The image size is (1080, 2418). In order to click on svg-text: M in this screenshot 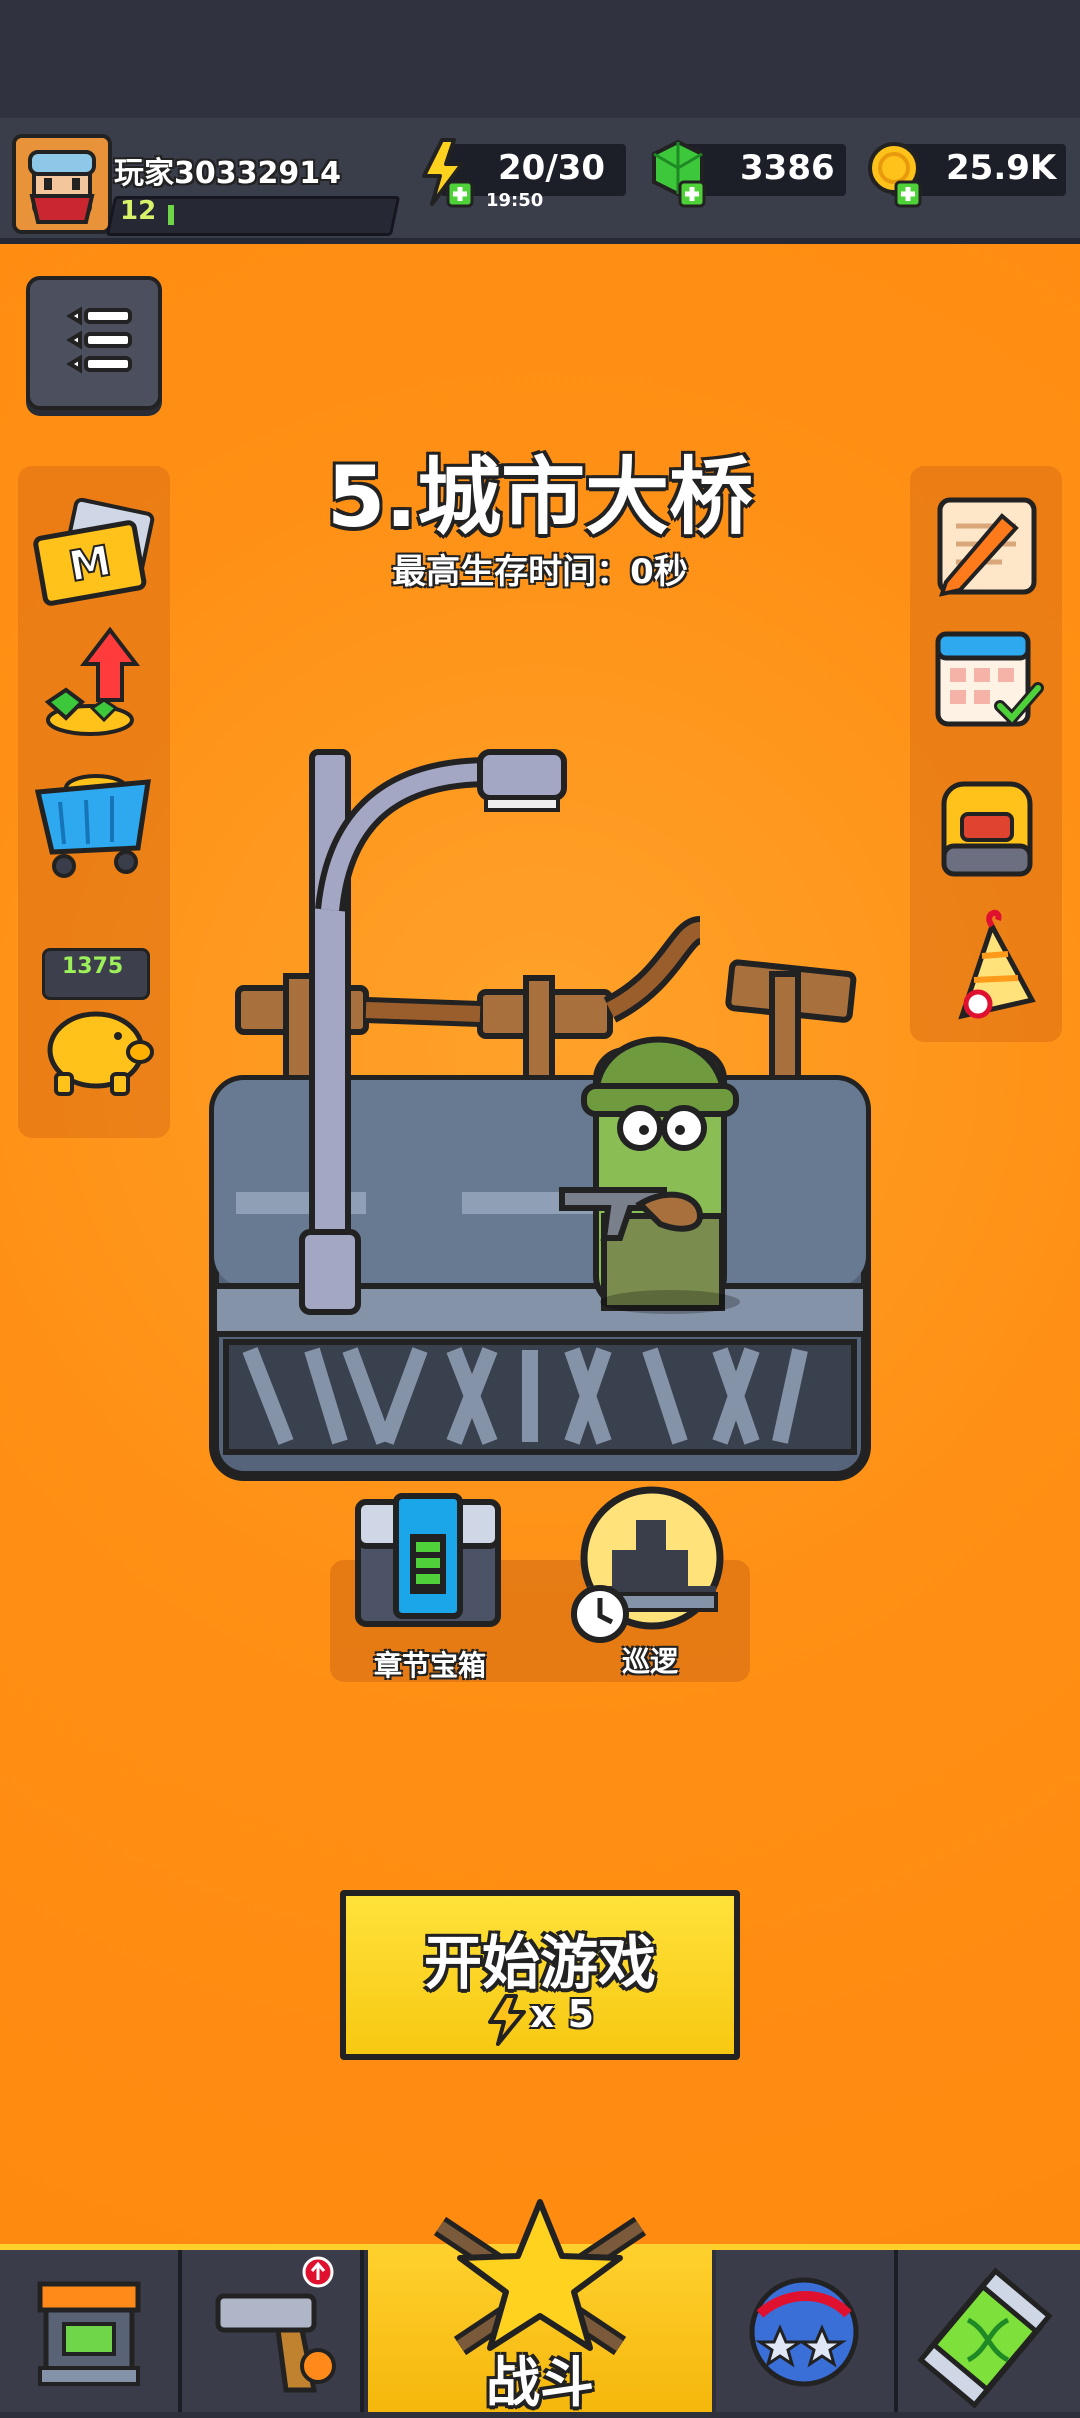, I will do `click(90, 564)`.